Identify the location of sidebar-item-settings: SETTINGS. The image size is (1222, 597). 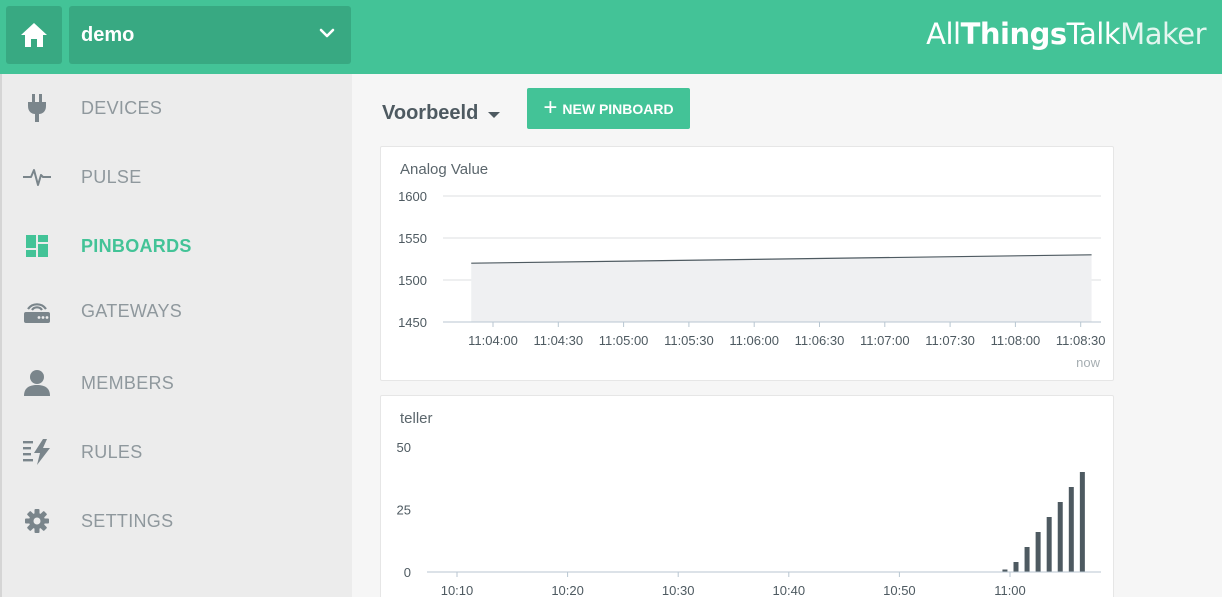
(178, 521).